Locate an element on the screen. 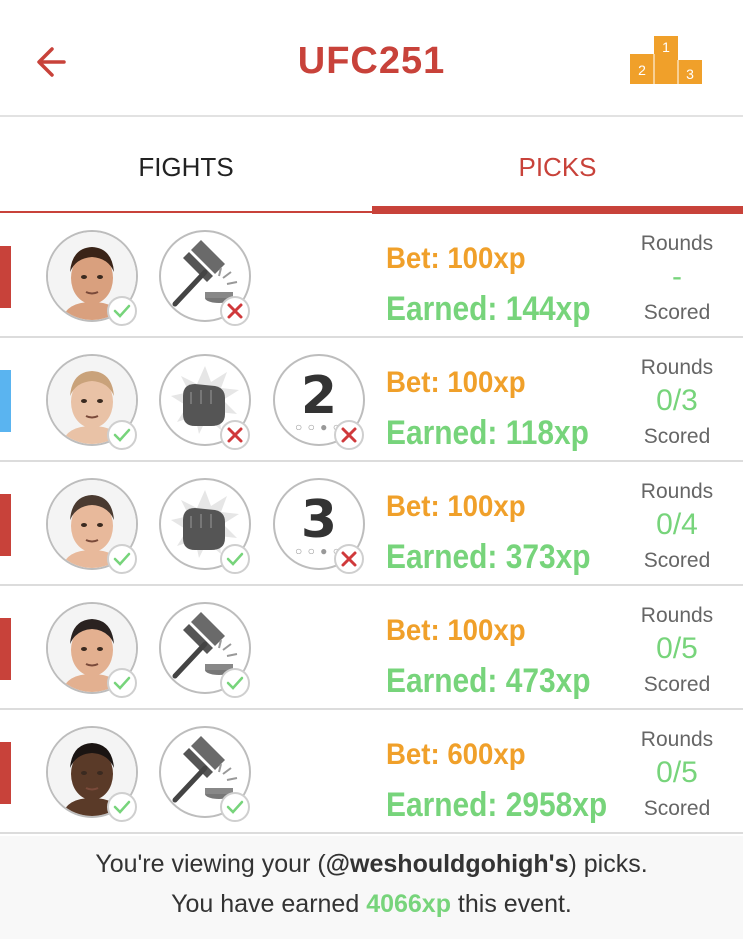 This screenshot has width=743, height=939. earned-amount: Earned: 473xp is located at coordinates (488, 681).